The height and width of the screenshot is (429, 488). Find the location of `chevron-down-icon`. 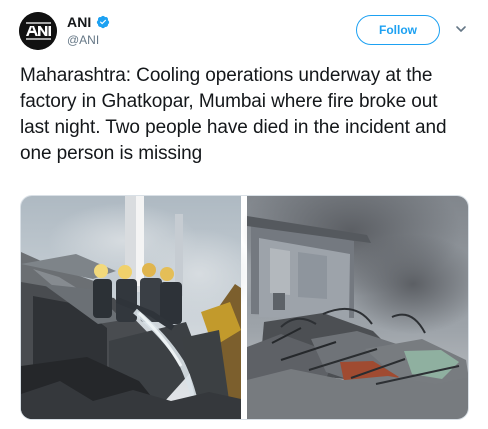

chevron-down-icon is located at coordinates (461, 29).